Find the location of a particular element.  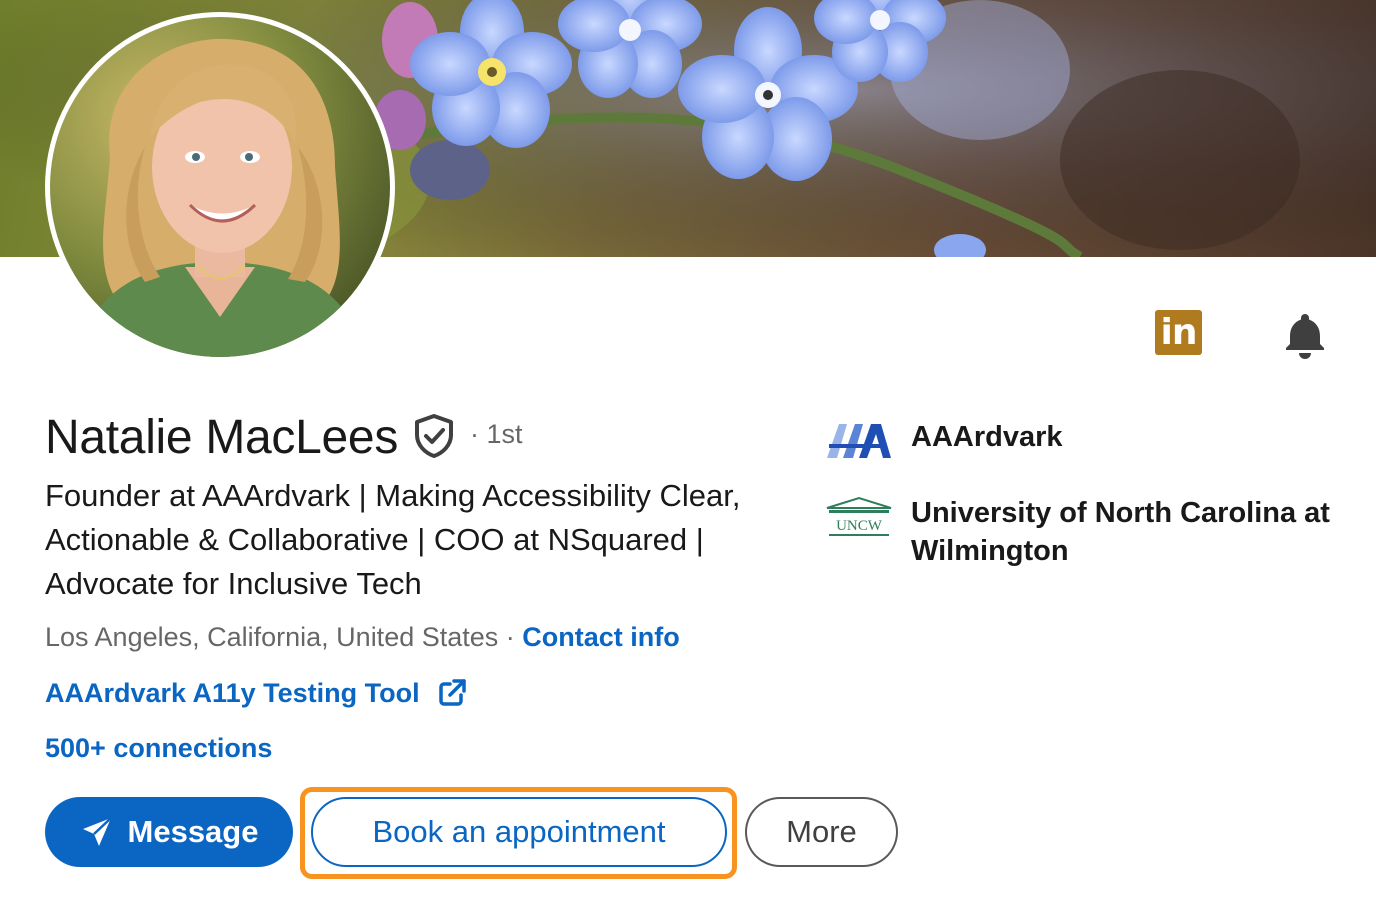

connections-count-row: 500+ connections is located at coordinates (158, 748).